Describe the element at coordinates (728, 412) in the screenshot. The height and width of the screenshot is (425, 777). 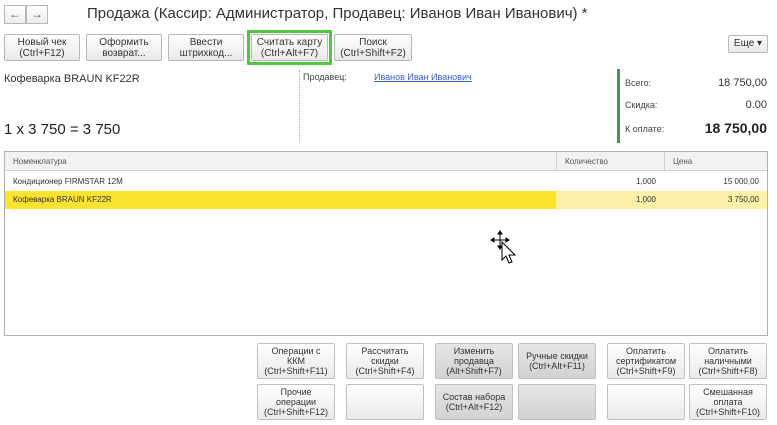
I see `button-shortcut: (Ctrl+Shift+F10)` at that location.